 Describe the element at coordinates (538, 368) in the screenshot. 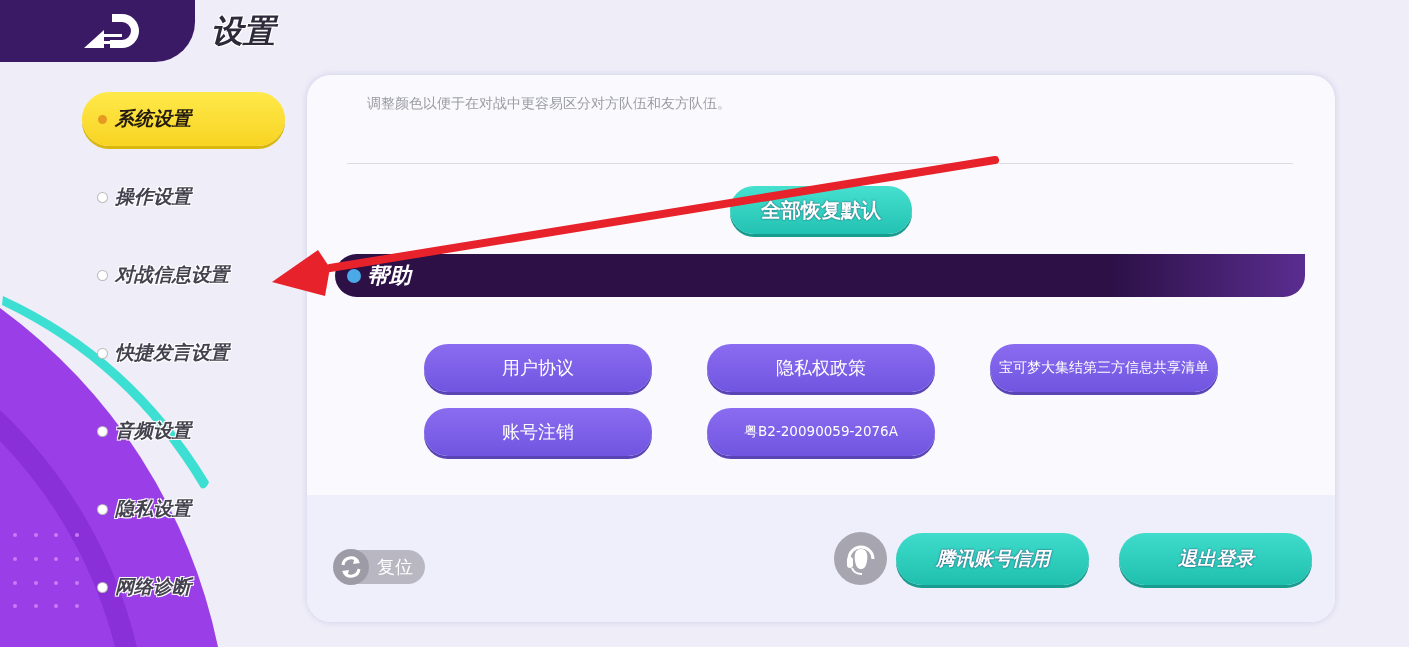

I see `help-link-button: 用户协议` at that location.